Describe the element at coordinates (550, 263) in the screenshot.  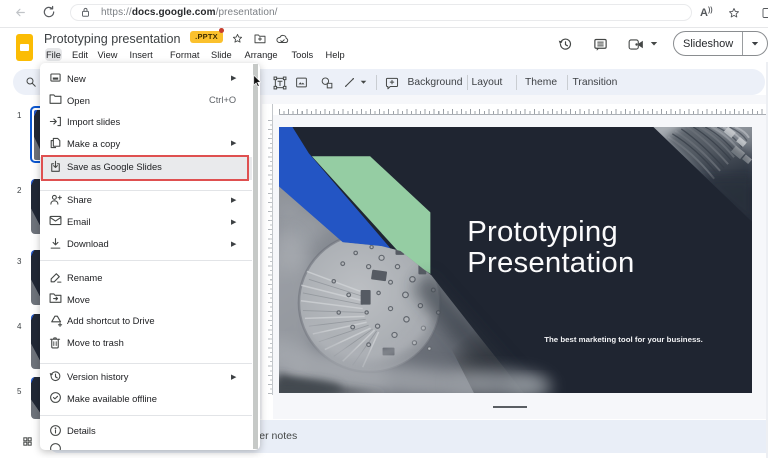
I see `svg-text: Presentation` at that location.